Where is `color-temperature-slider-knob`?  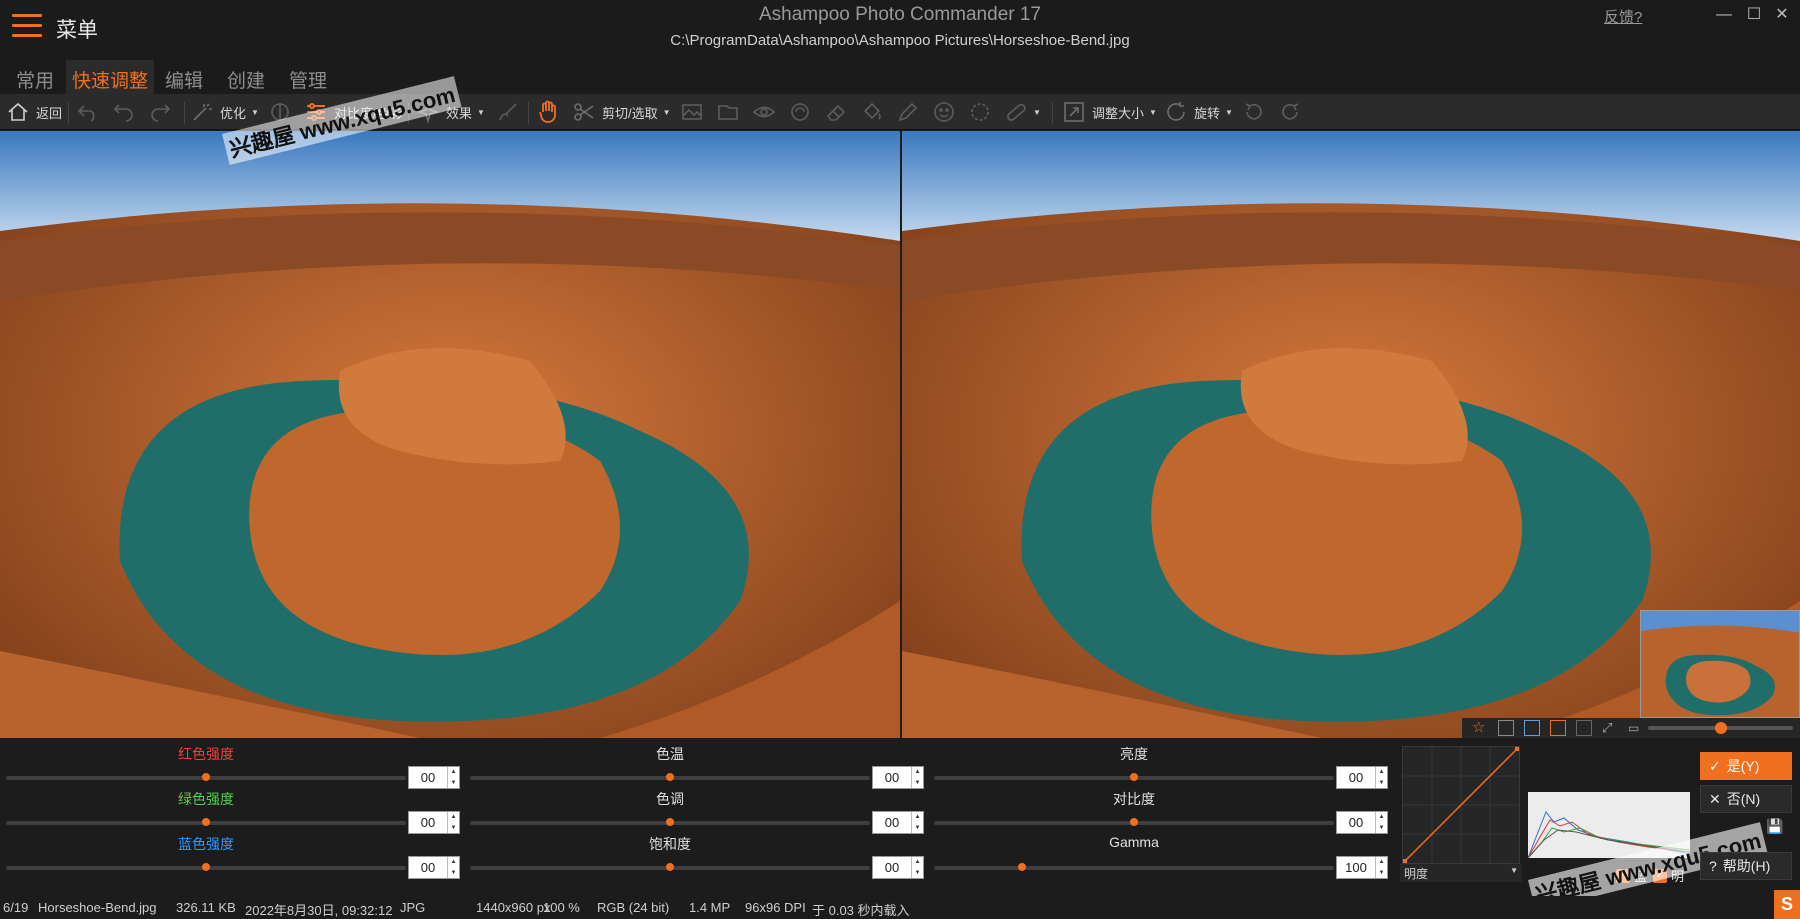
color-temperature-slider-knob is located at coordinates (670, 777).